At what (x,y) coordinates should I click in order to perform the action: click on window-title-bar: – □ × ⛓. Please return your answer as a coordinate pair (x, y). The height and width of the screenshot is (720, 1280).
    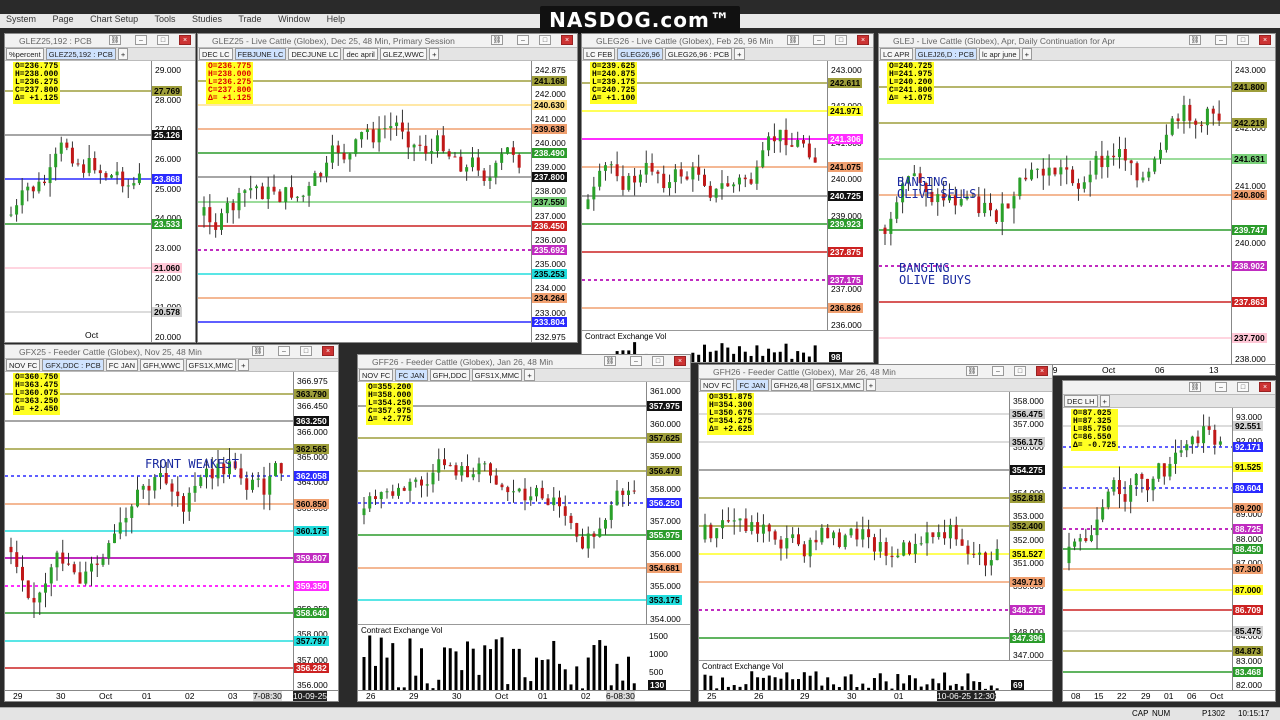
    Looking at the image, I should click on (1169, 388).